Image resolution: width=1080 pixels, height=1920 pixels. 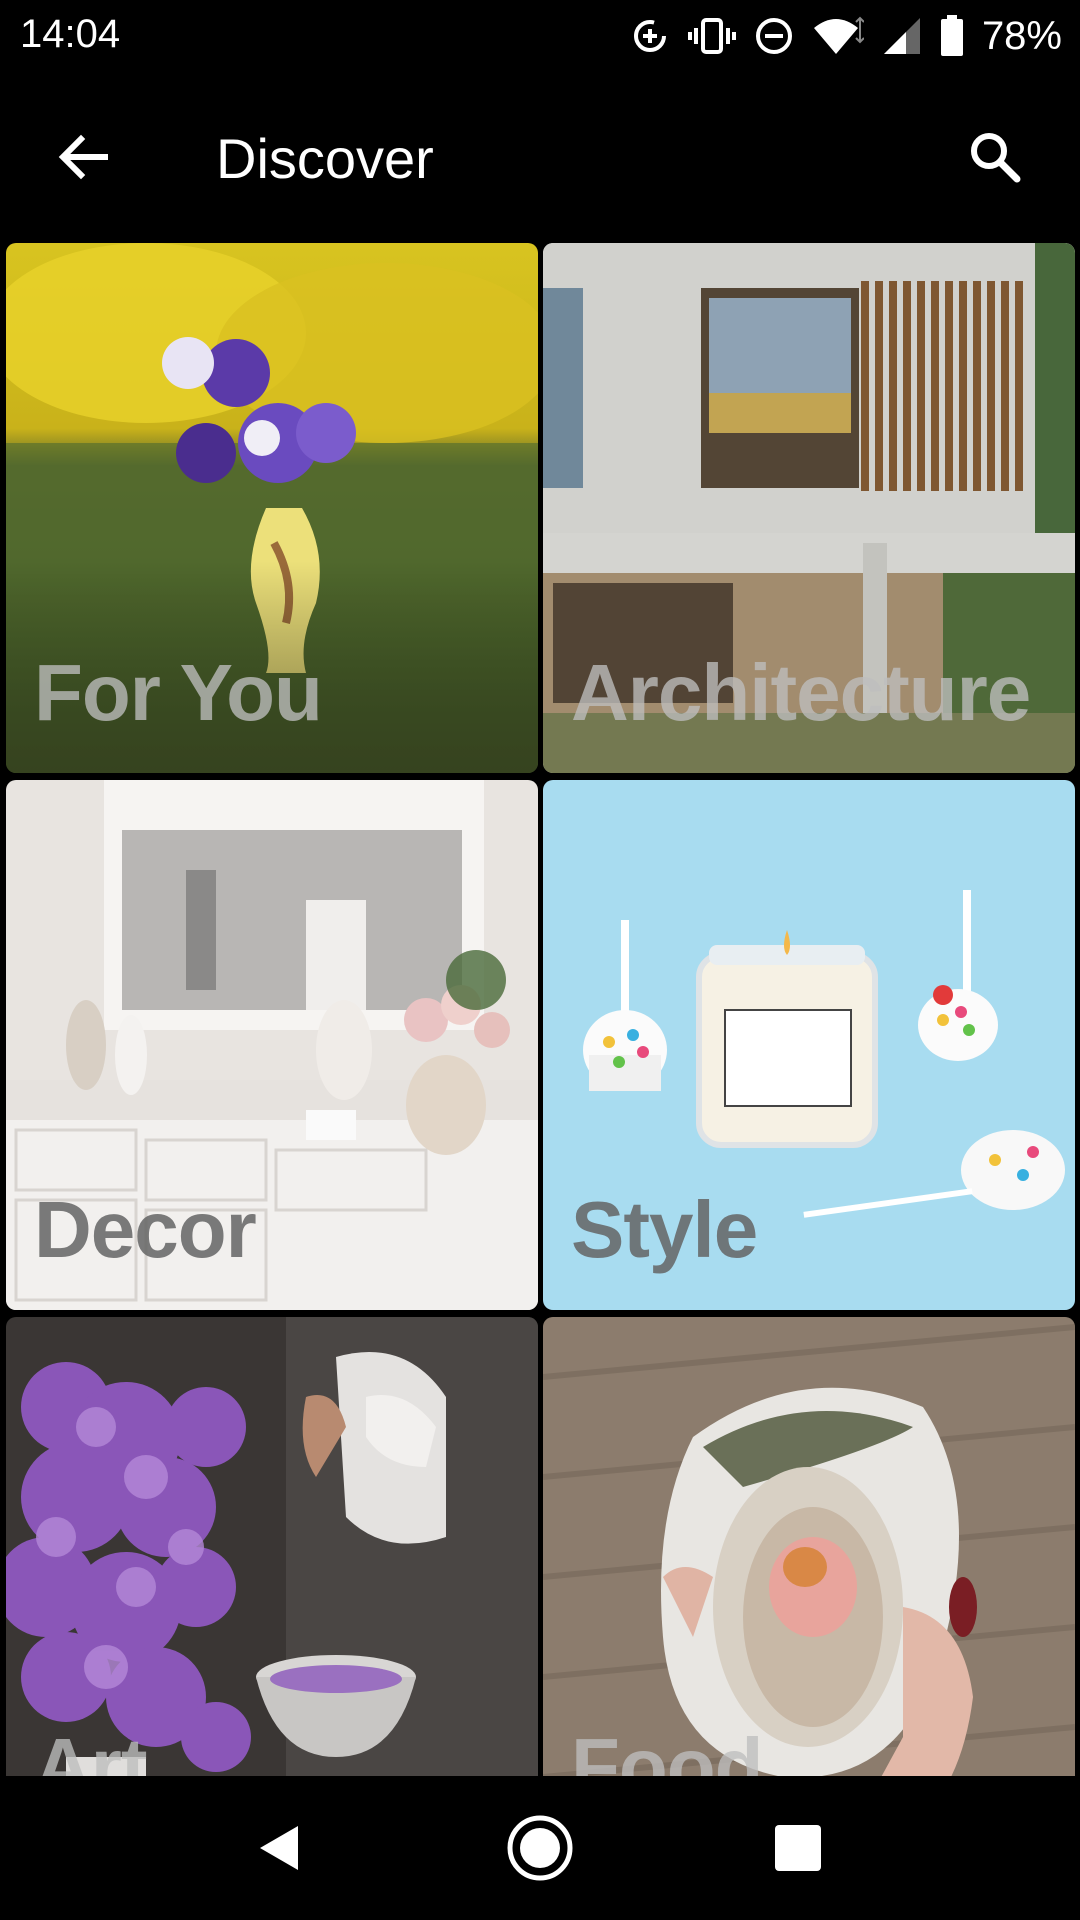 I want to click on recents-square-icon, so click(x=798, y=1848).